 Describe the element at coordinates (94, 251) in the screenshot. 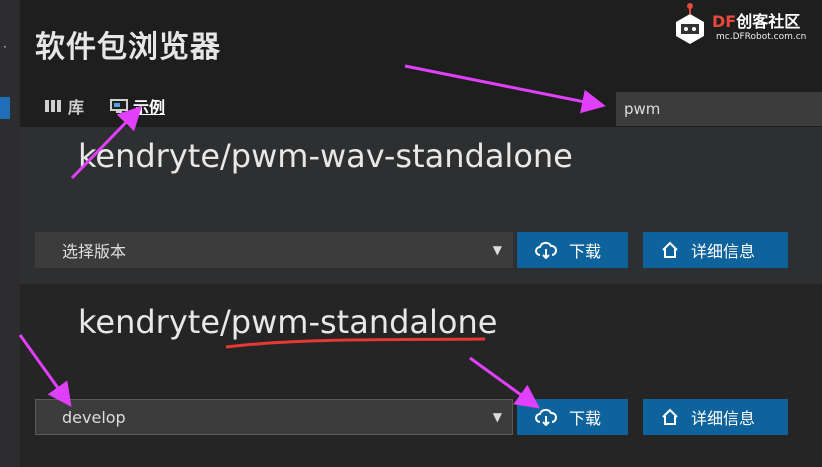

I see `version-select-value: 选择版本` at that location.